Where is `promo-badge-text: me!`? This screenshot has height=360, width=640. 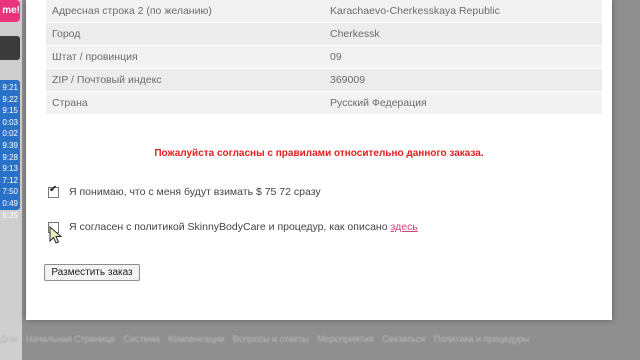
promo-badge-text: me! is located at coordinates (11, 10).